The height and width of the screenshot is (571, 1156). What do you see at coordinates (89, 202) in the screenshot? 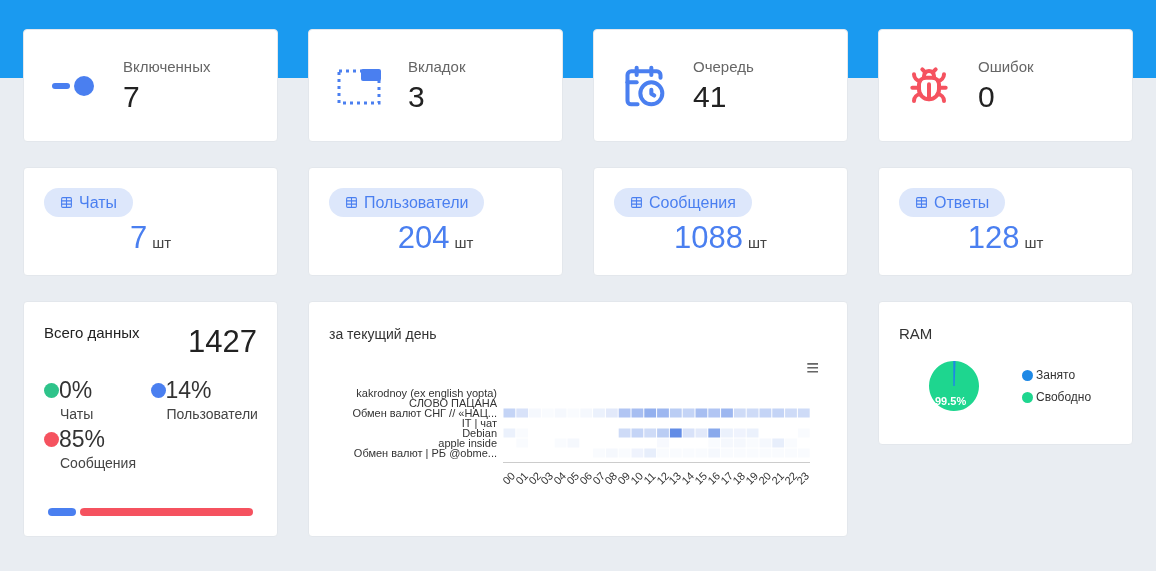
I see `category-tag: Чаты` at bounding box center [89, 202].